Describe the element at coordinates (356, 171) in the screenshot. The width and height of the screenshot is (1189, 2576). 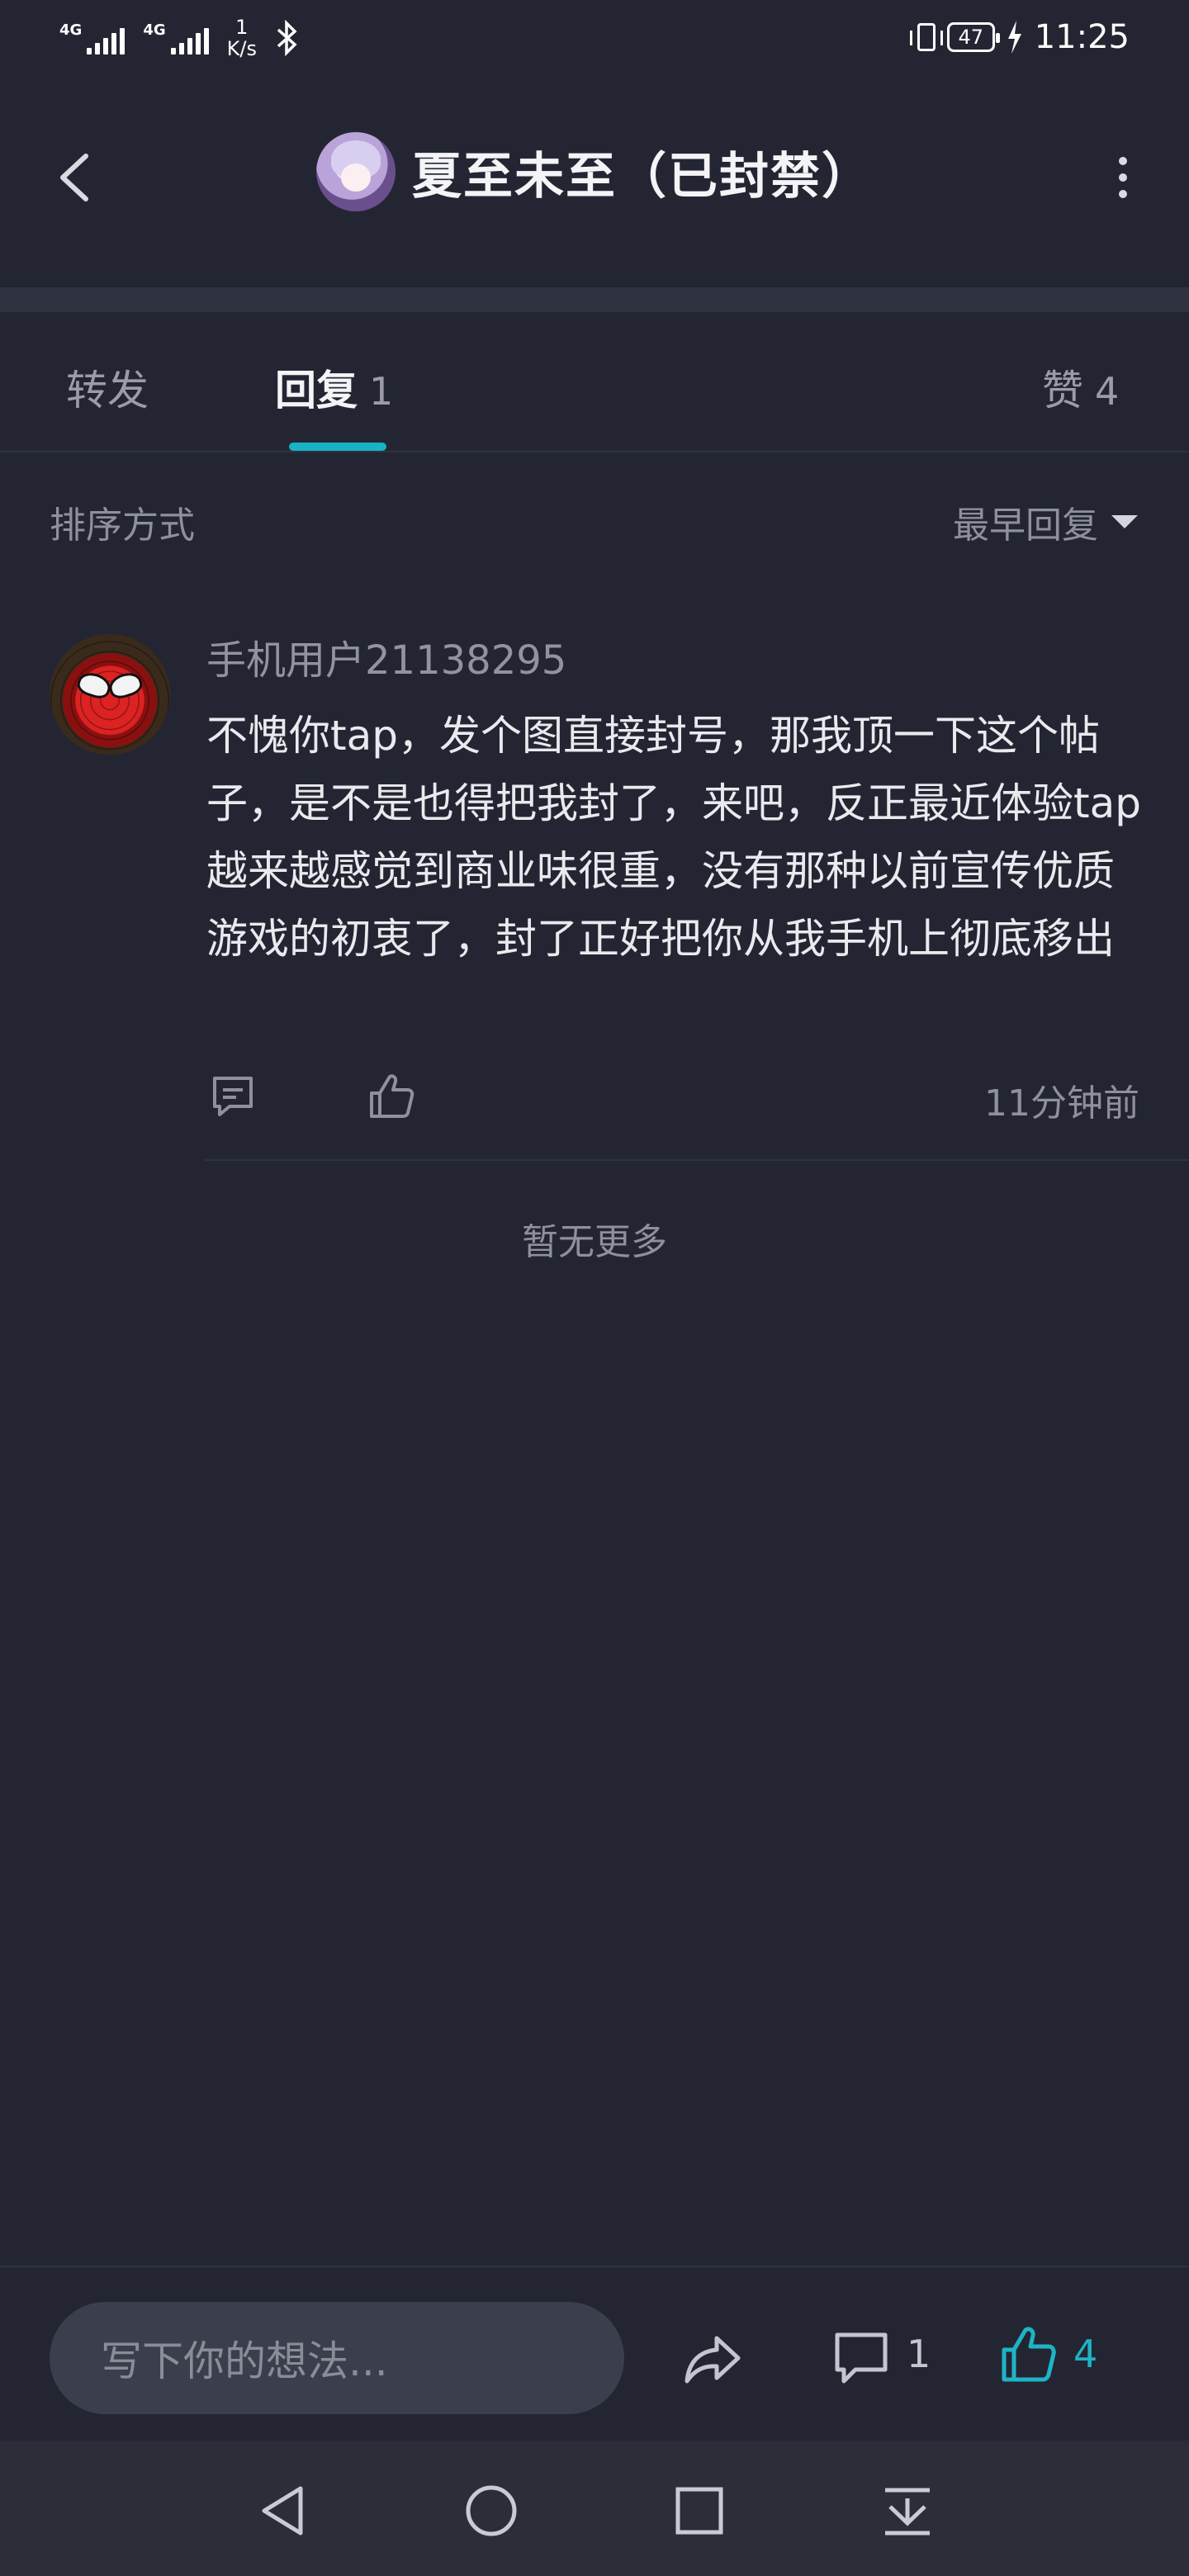
I see `user-avatar` at that location.